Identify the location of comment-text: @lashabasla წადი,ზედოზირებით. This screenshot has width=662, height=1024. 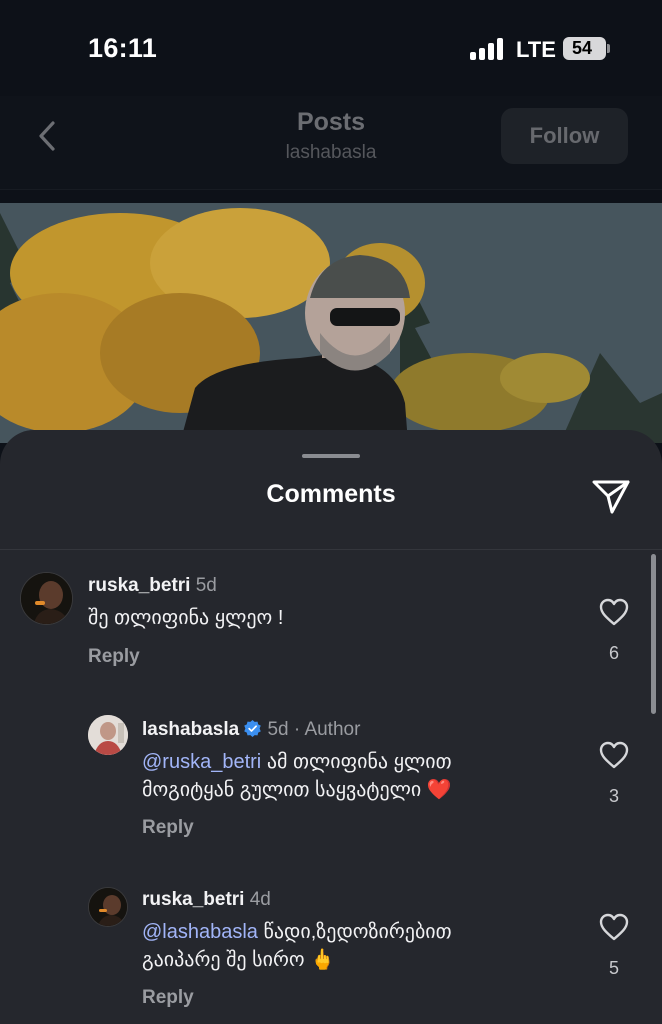
(297, 932).